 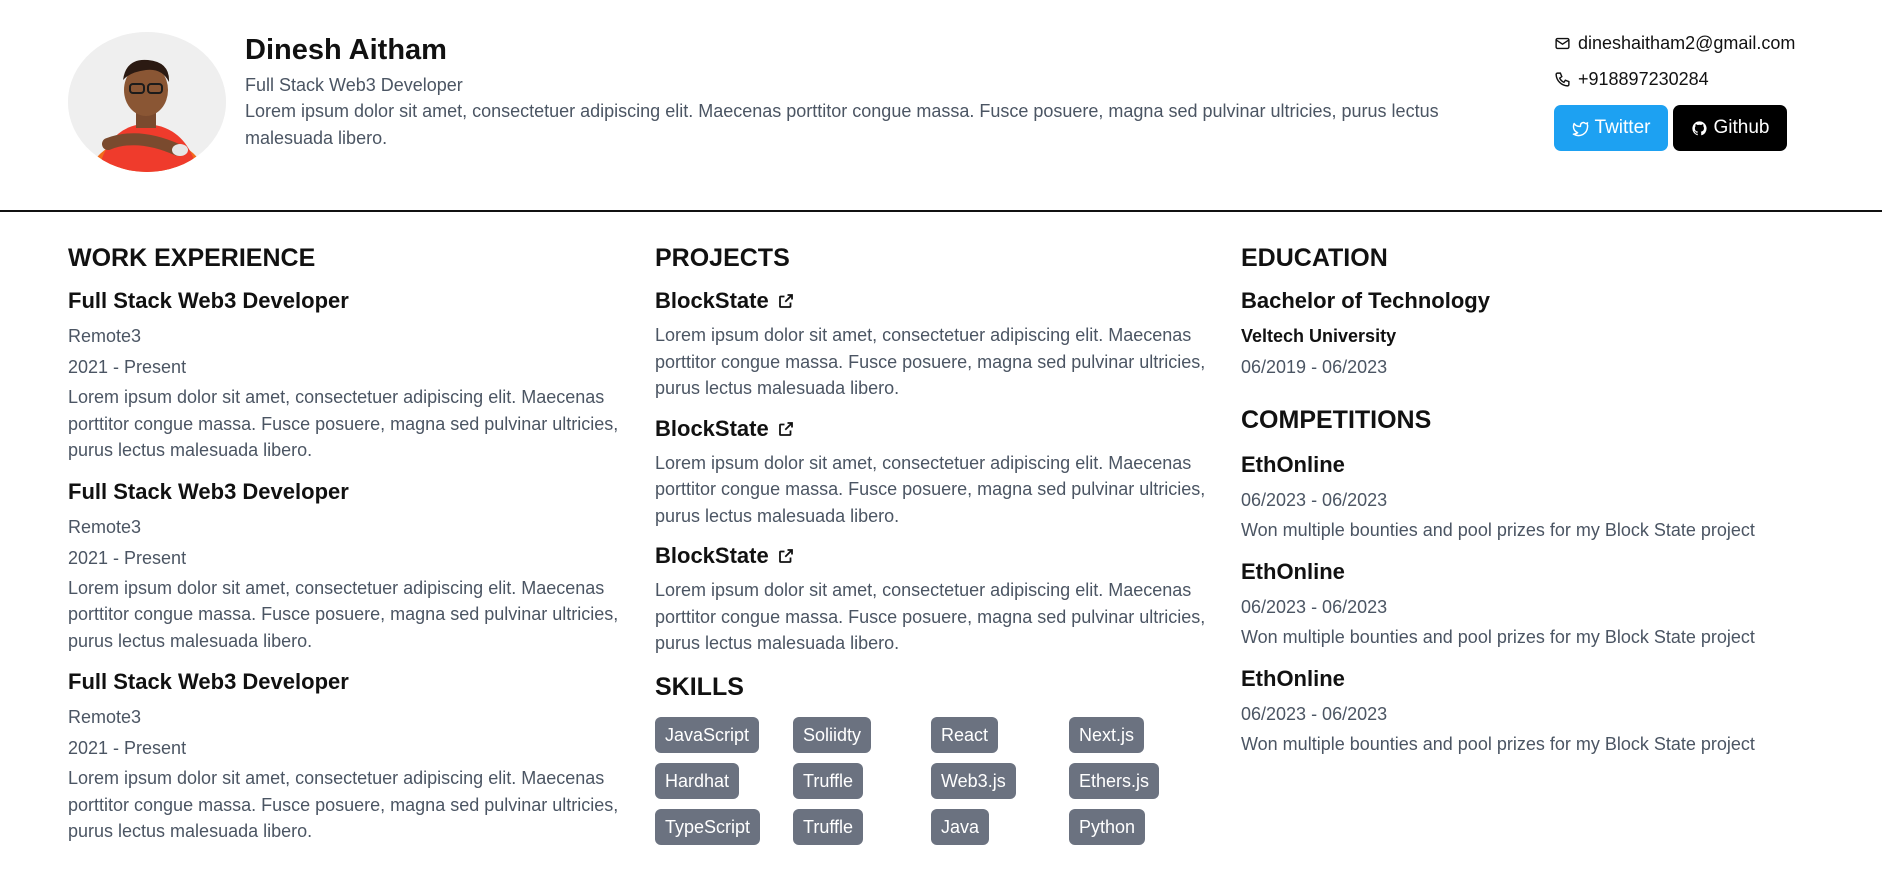 What do you see at coordinates (722, 258) in the screenshot?
I see `projects-heading: PROJECTS` at bounding box center [722, 258].